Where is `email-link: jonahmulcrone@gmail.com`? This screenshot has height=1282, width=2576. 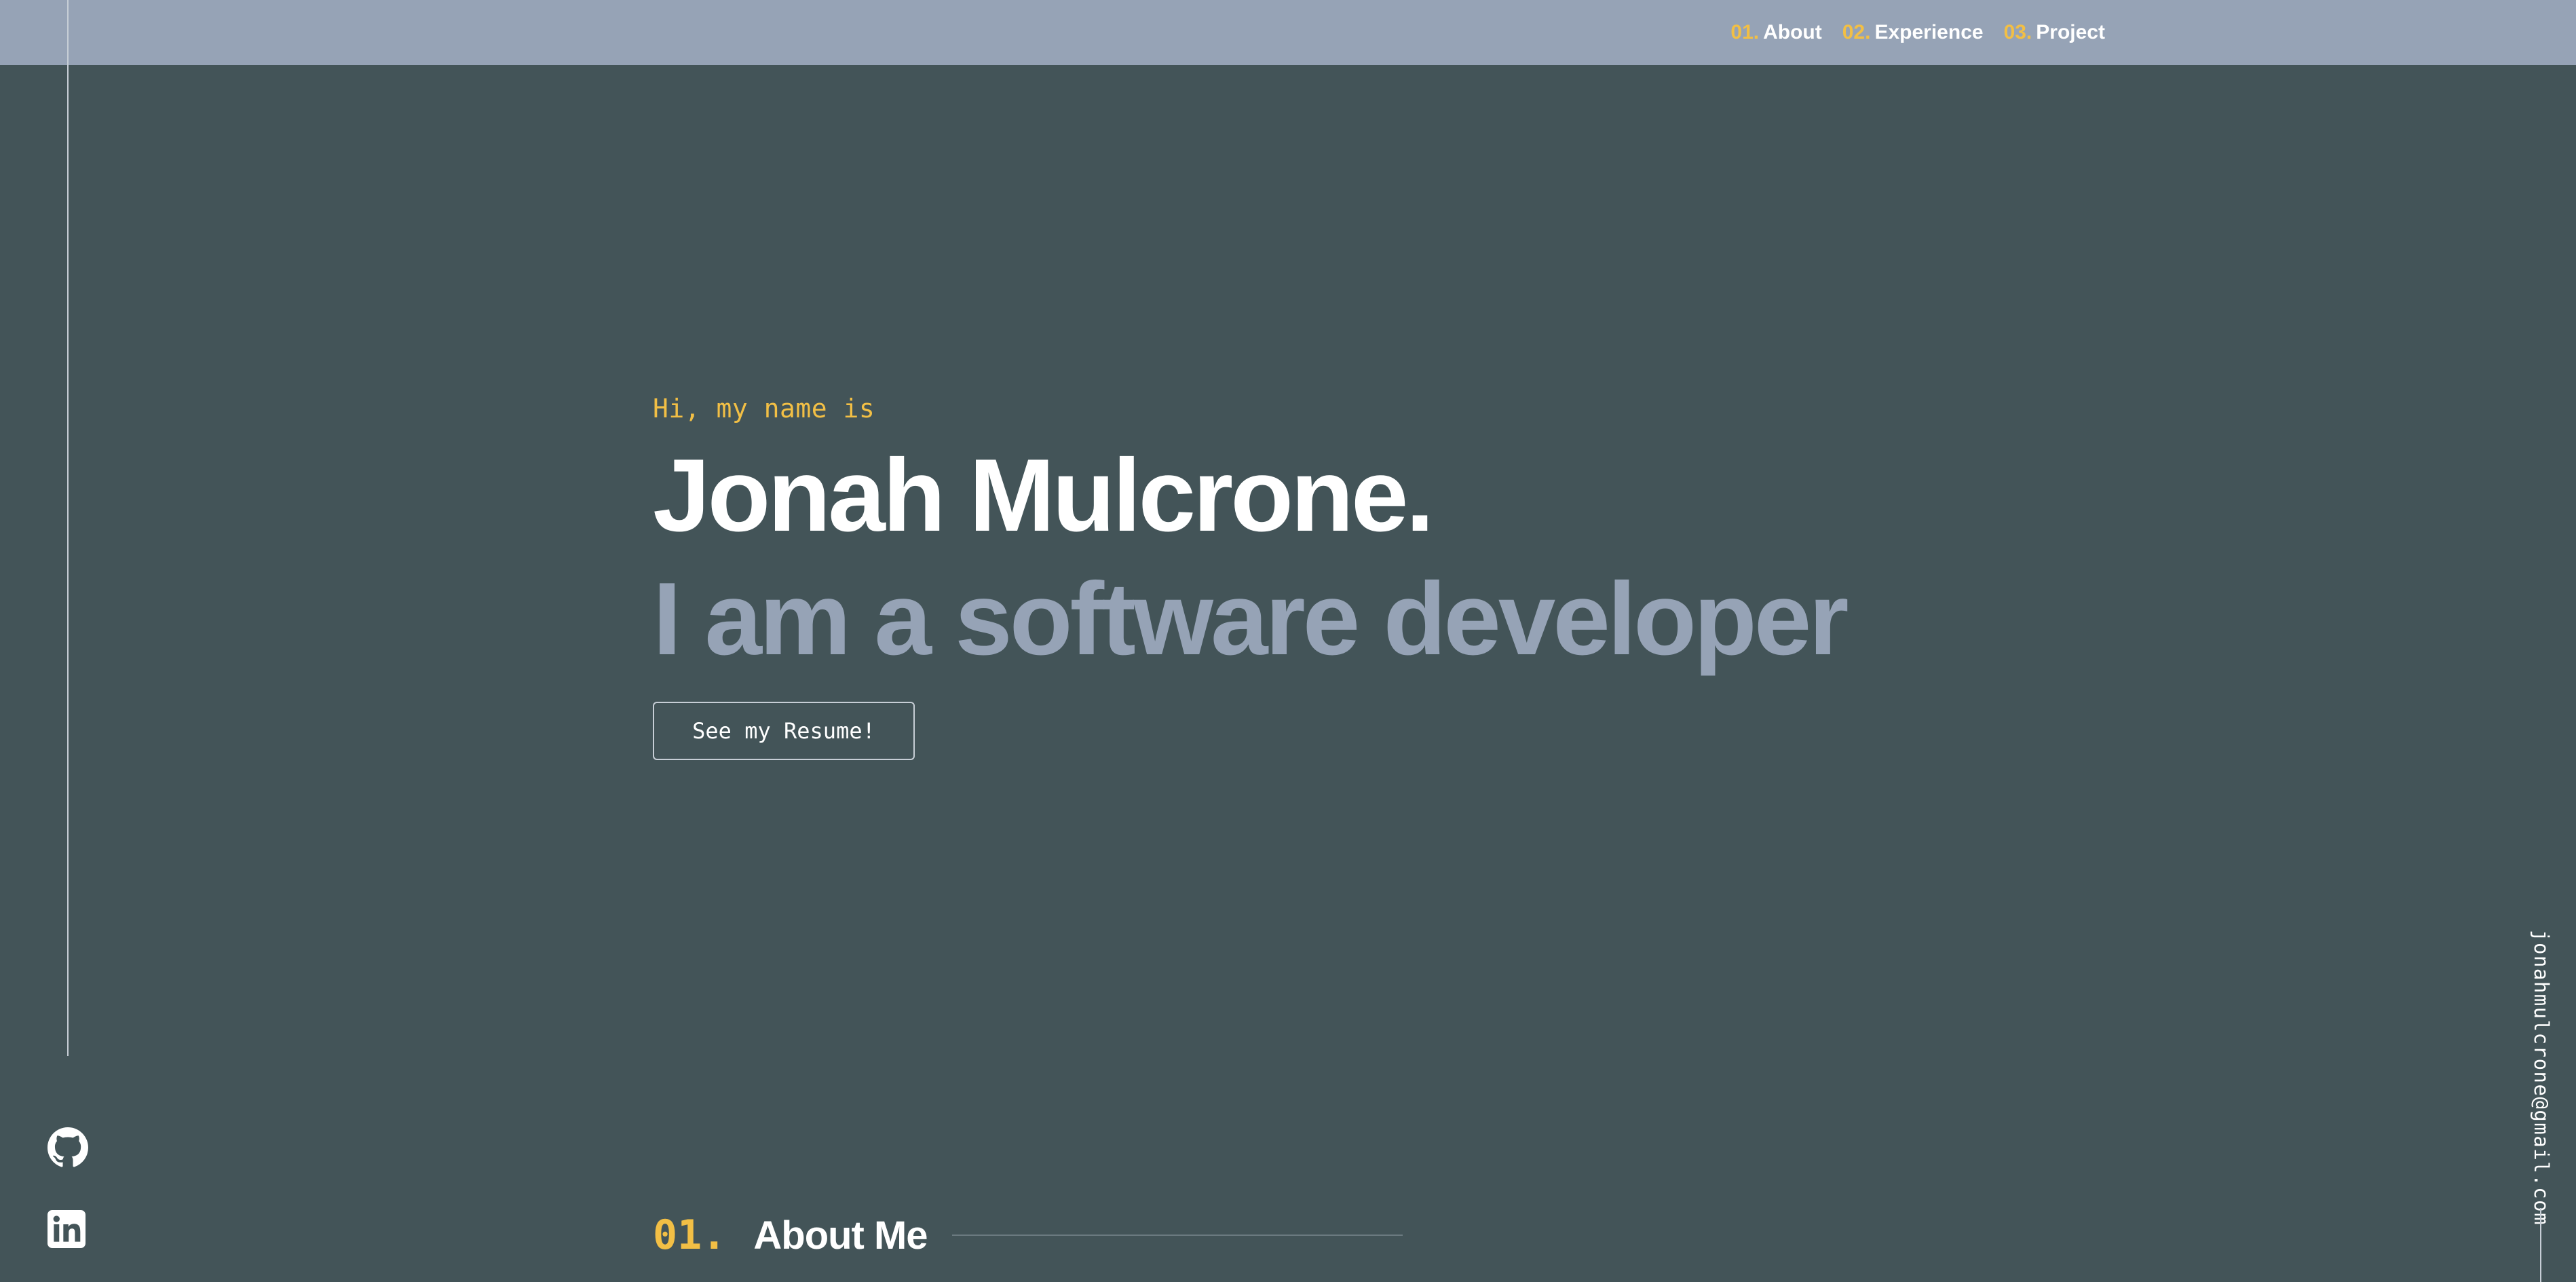
email-link: jonahmulcrone@gmail.com is located at coordinates (2541, 1078).